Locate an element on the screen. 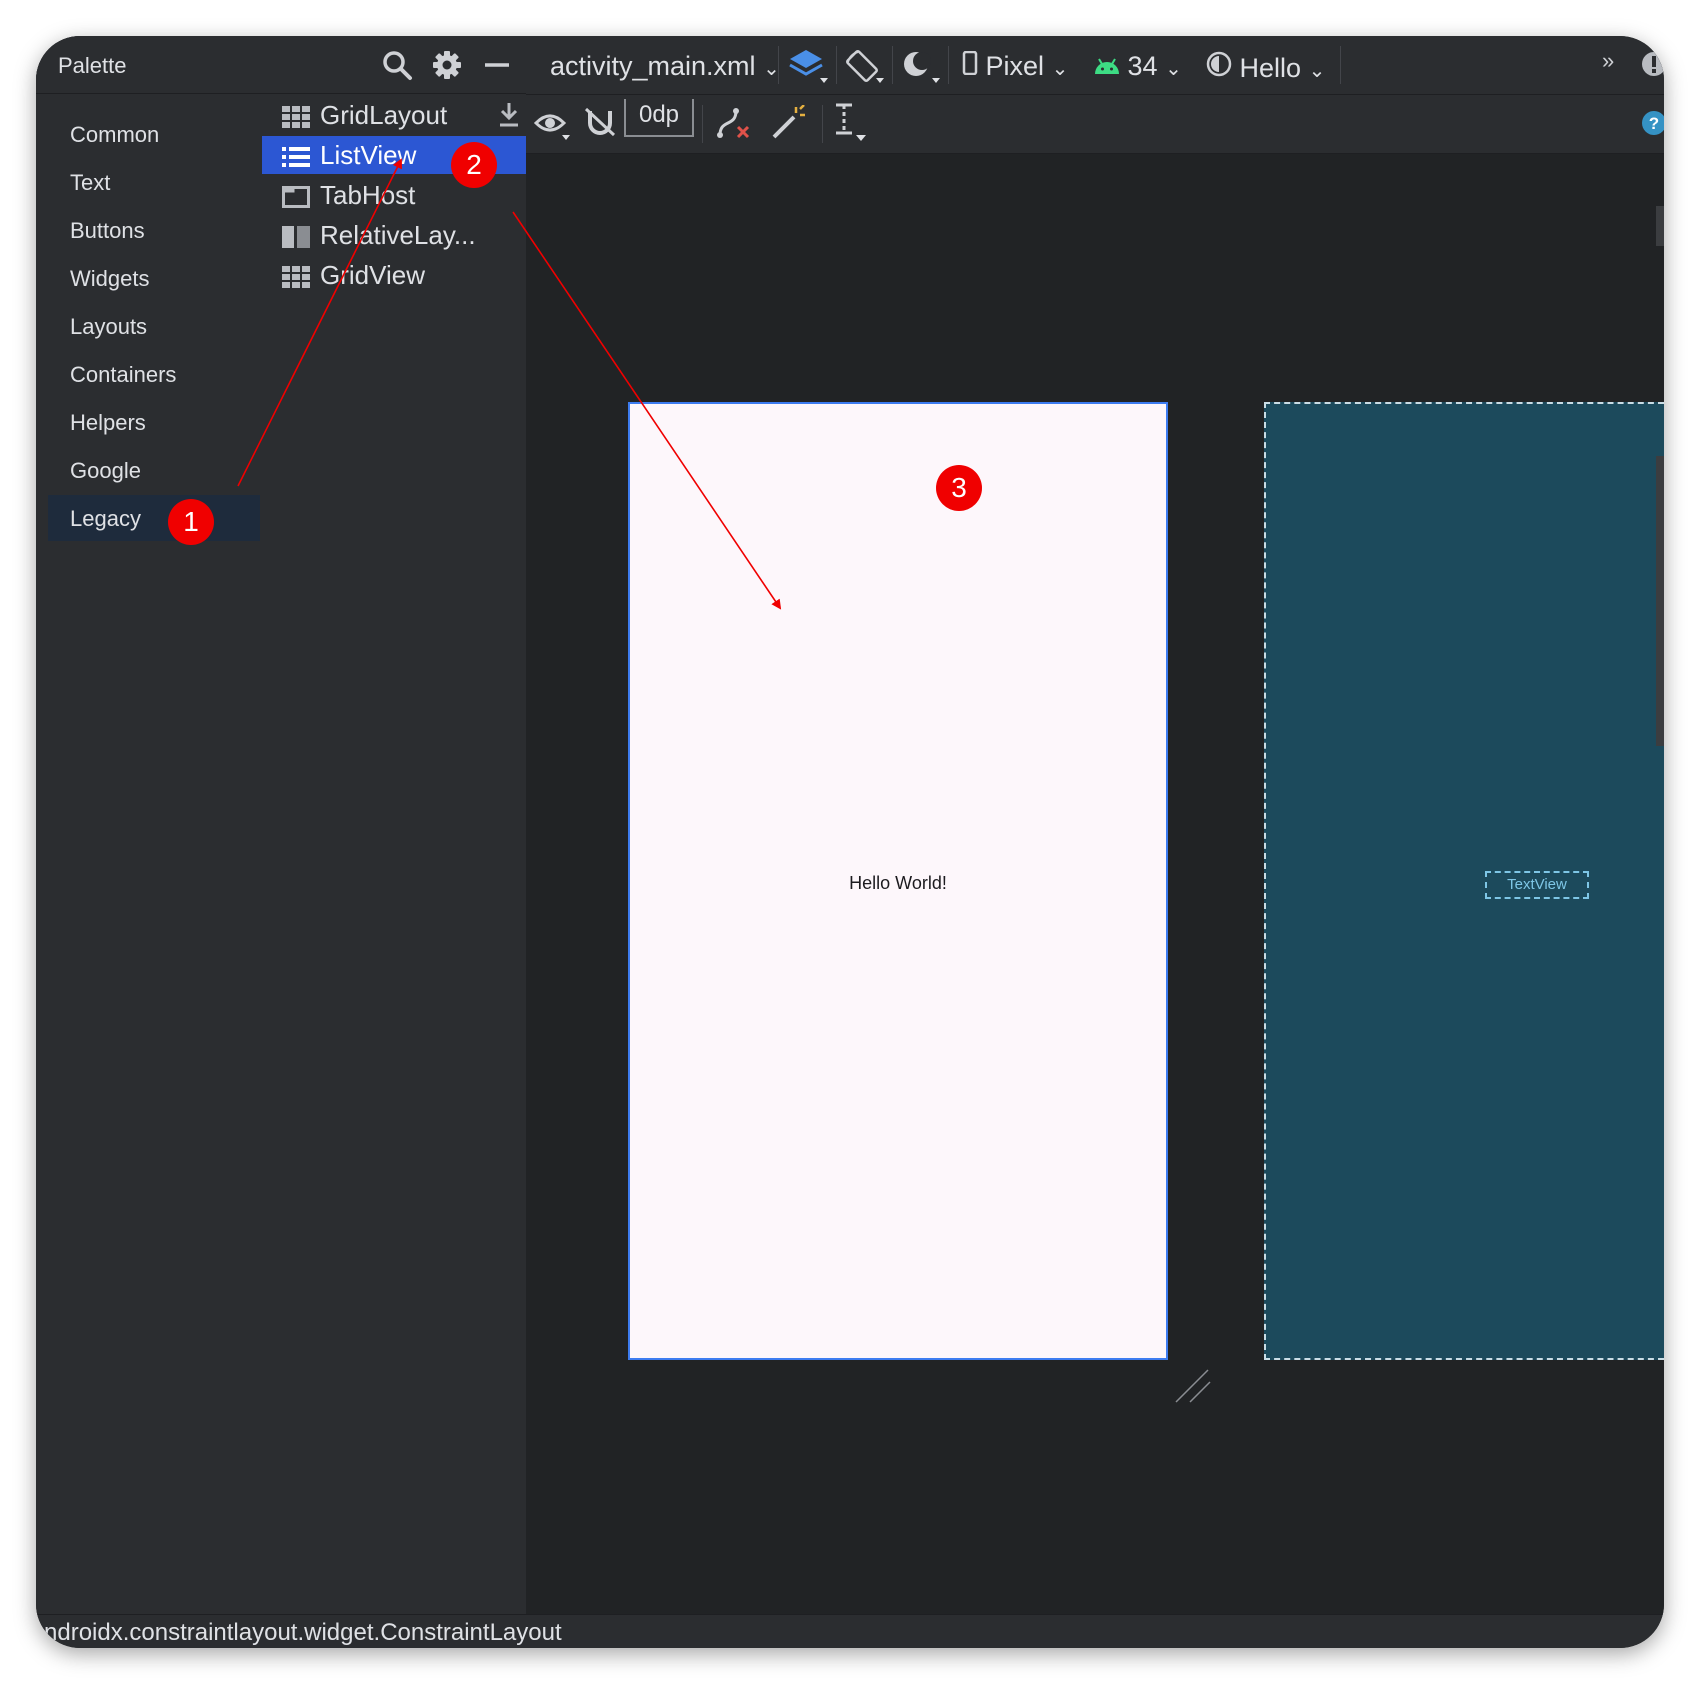 The width and height of the screenshot is (1700, 1684). annotation-badge-2: 2 is located at coordinates (474, 165).